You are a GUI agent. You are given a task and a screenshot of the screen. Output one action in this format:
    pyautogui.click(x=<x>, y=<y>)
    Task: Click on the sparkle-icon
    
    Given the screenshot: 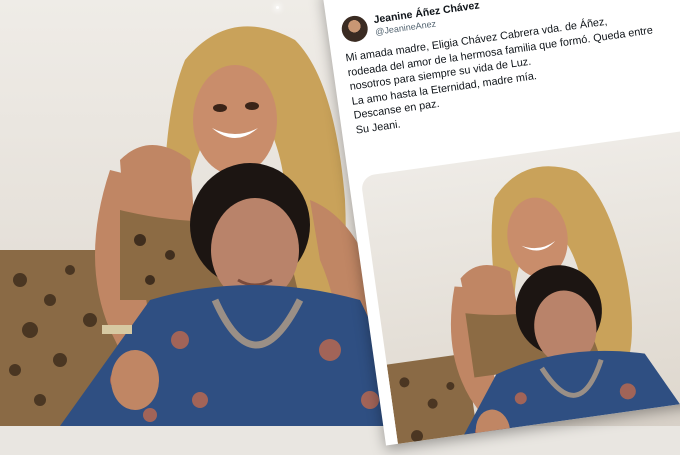 What is the action you would take?
    pyautogui.click(x=277, y=7)
    